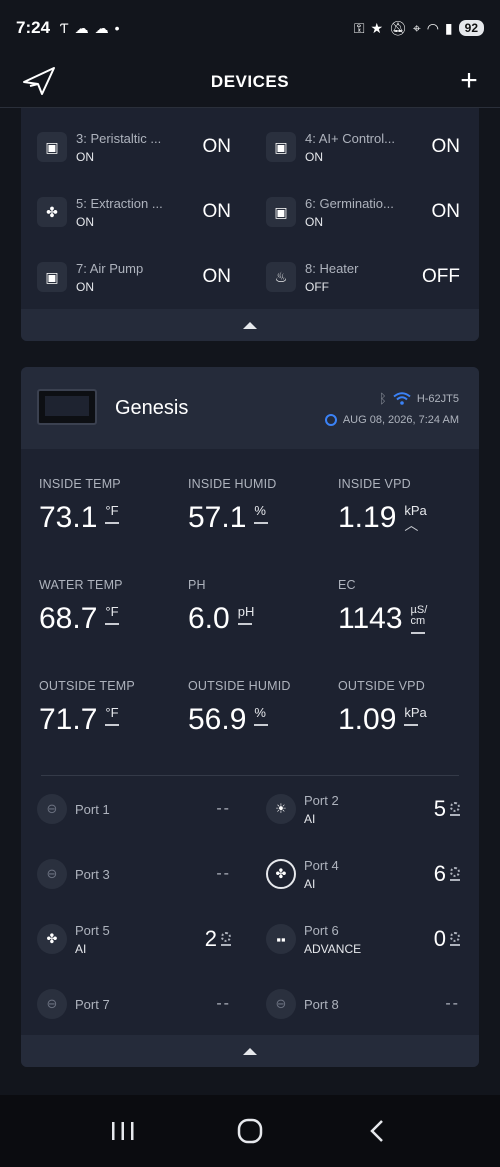  I want to click on home-button, so click(250, 1131).